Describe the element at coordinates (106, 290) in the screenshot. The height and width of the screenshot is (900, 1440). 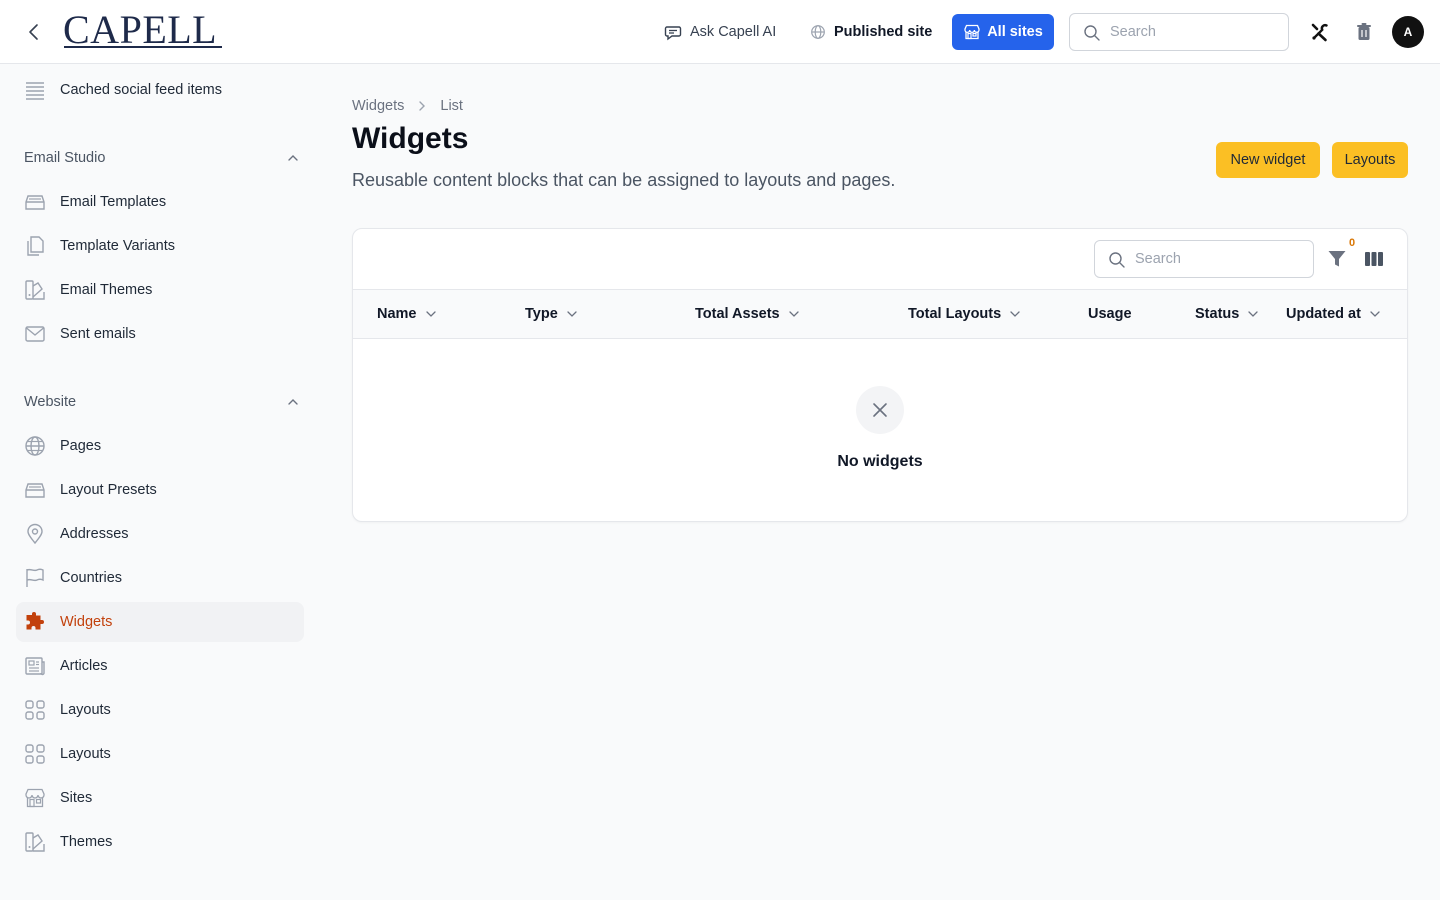
I see `sidebar-item-label: Email Themes` at that location.